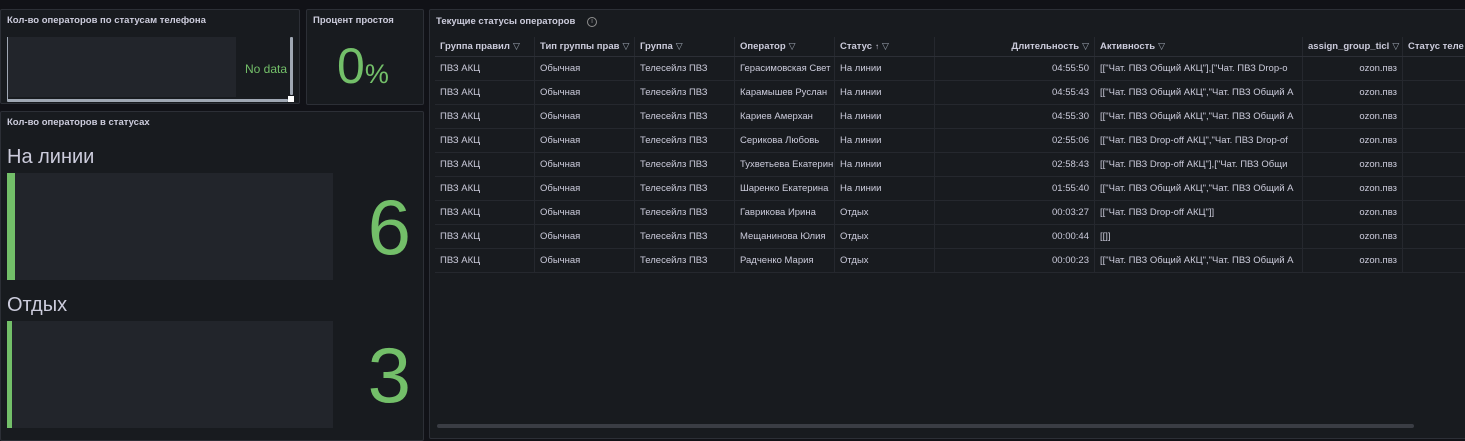 This screenshot has height=441, width=1465. Describe the element at coordinates (685, 46) in the screenshot. I see `column-header: Группа ▽` at that location.